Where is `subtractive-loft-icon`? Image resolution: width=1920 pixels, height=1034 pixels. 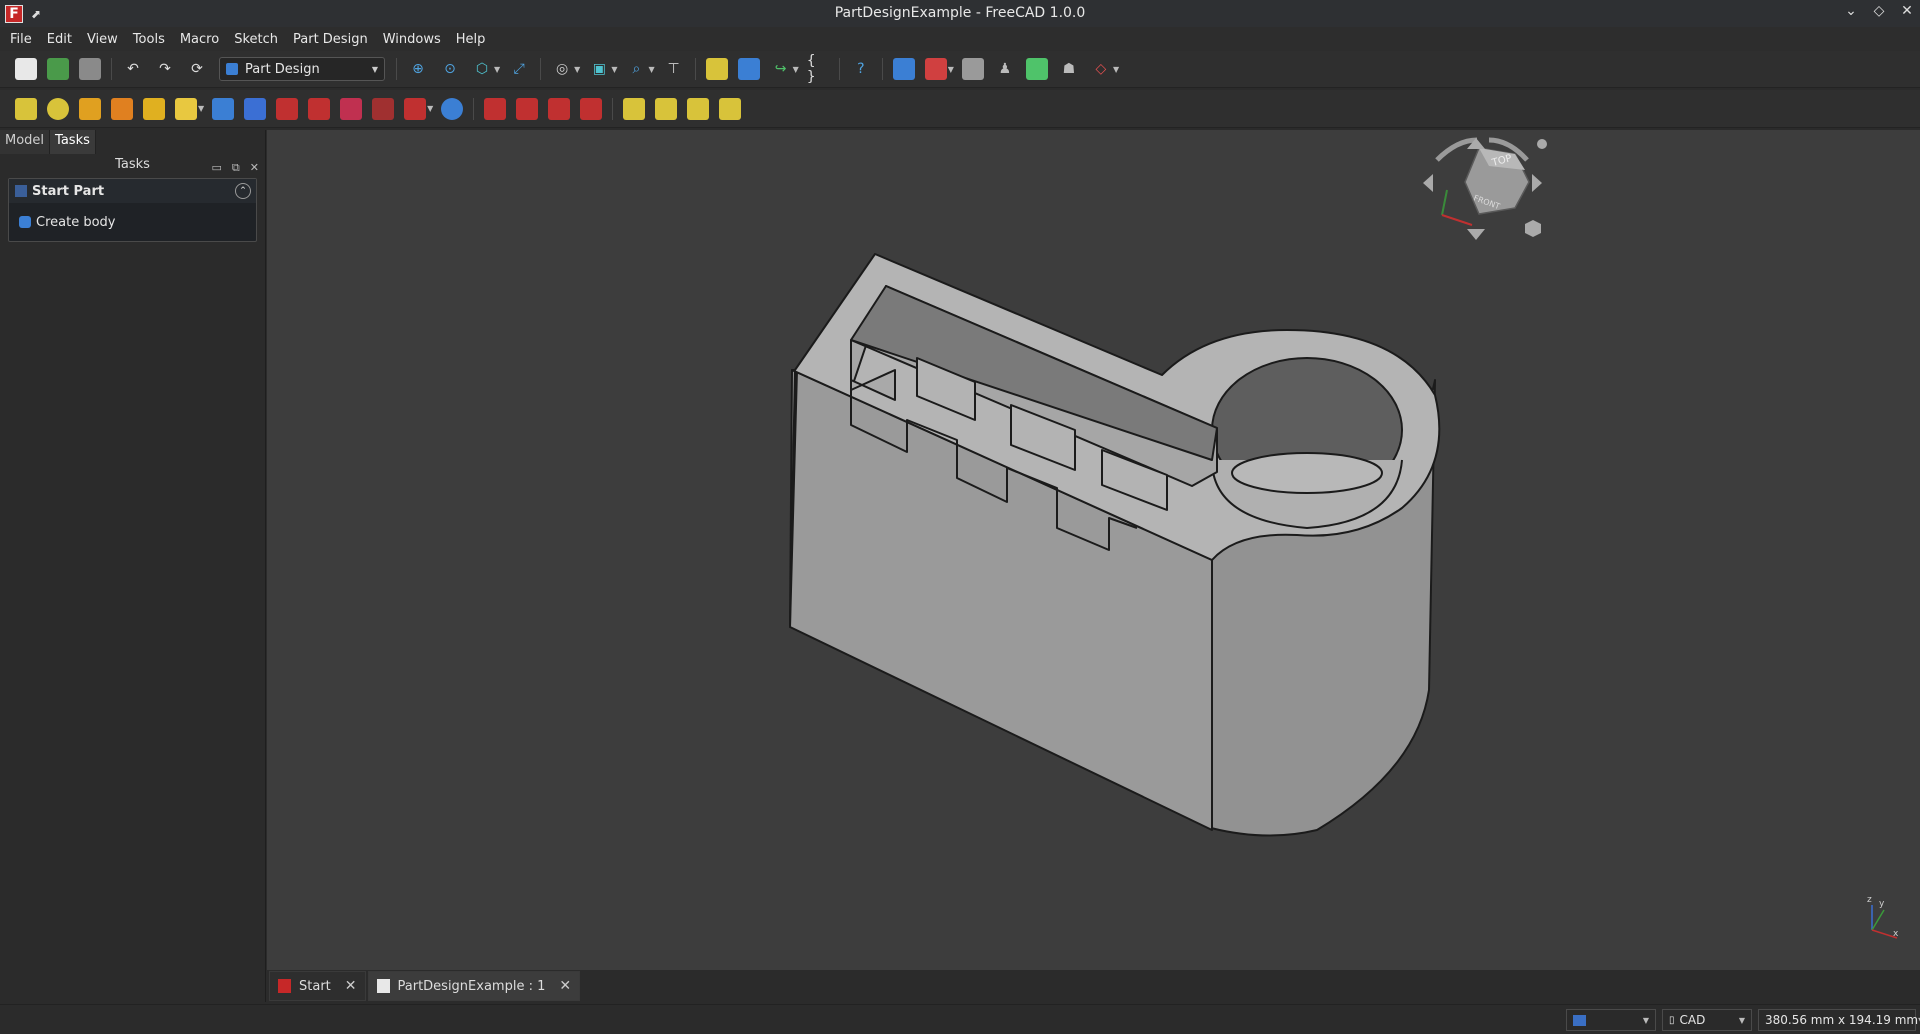
subtractive-loft-icon is located at coordinates (319, 108).